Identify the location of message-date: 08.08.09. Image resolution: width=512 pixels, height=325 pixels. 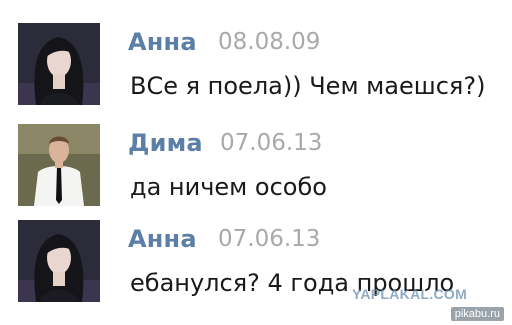
(269, 42).